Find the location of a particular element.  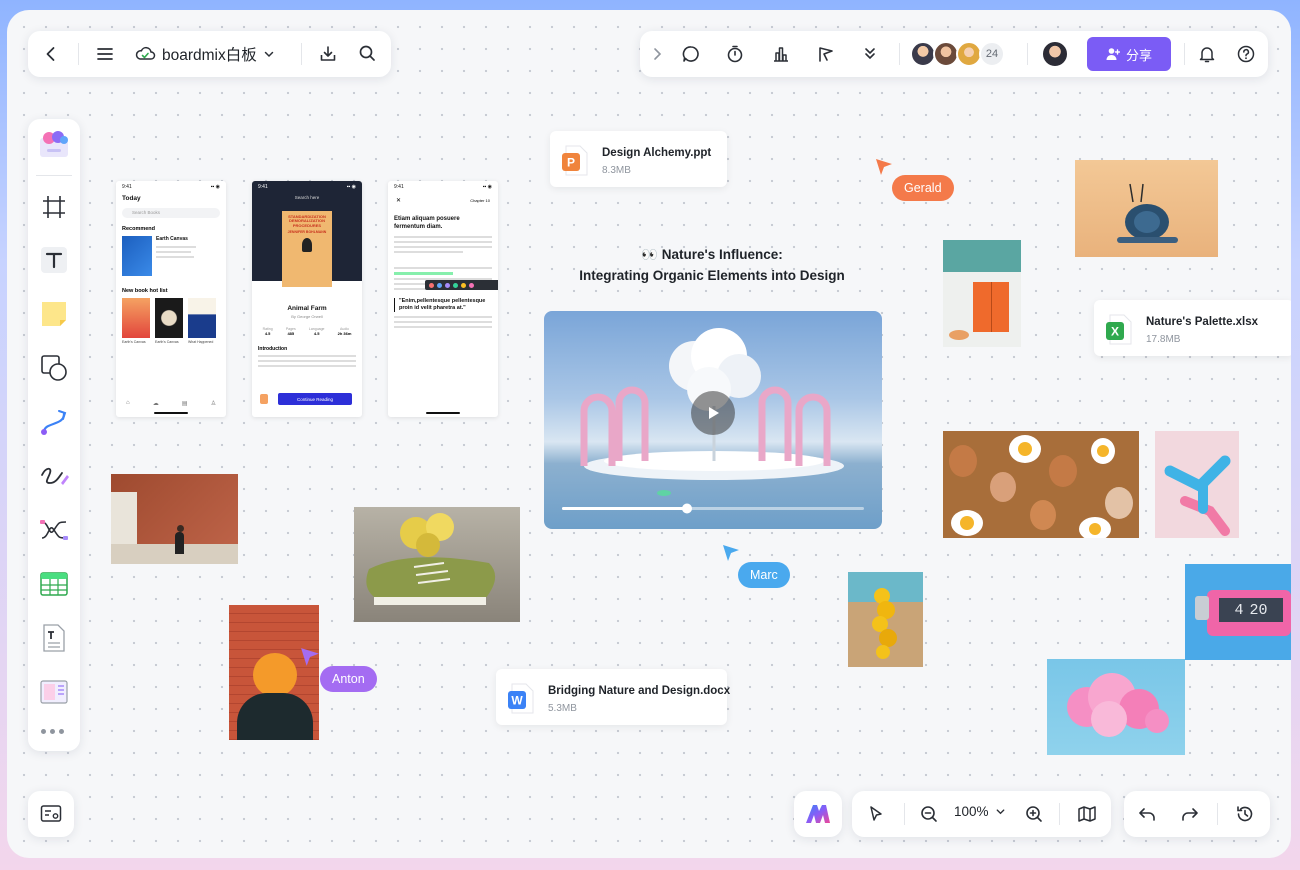

file-type-letter: P is located at coordinates (571, 163).